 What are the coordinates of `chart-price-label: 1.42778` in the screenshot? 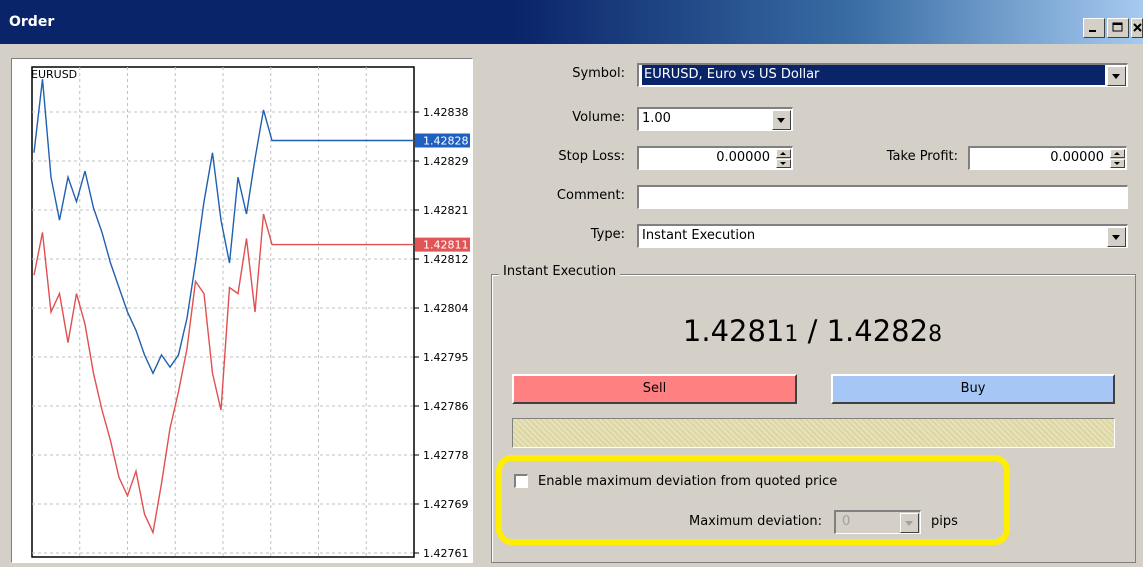 It's located at (446, 455).